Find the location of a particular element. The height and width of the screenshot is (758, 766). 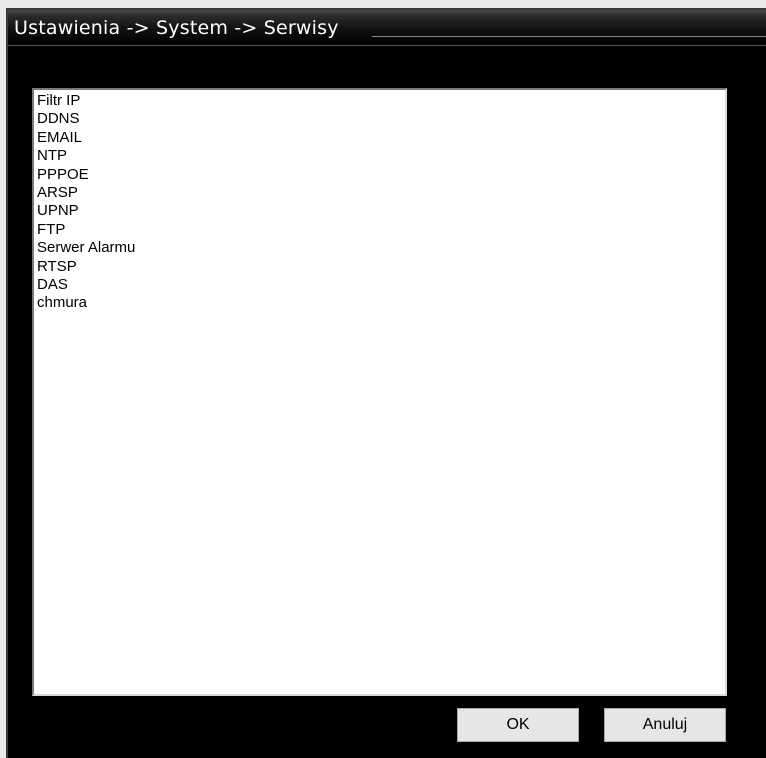

service-item-ddns: DDNS is located at coordinates (381, 119).